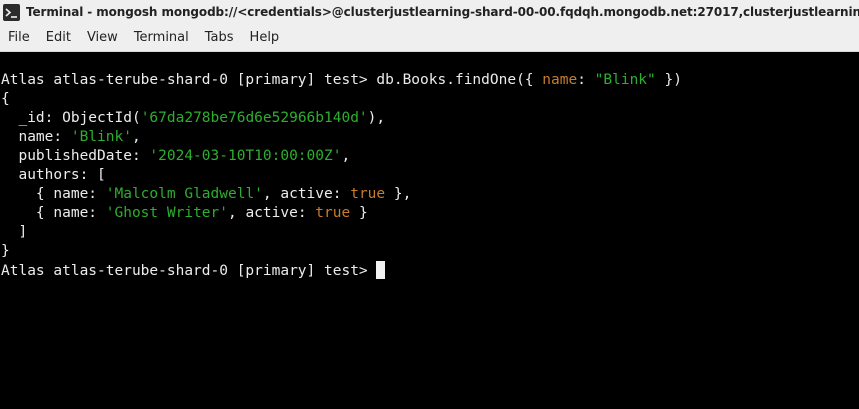 This screenshot has height=409, width=859. Describe the element at coordinates (71, 118) in the screenshot. I see `id-label: _id: ObjectId(` at that location.